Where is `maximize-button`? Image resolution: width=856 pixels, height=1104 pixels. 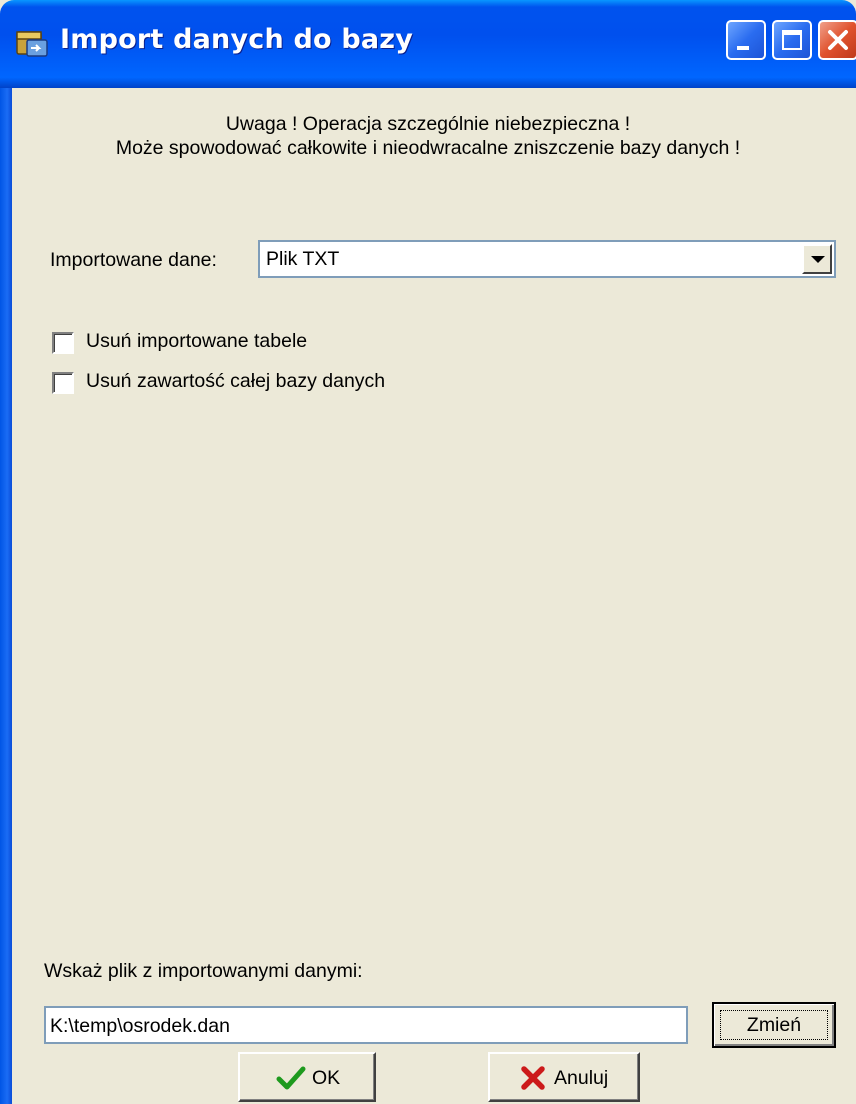
maximize-button is located at coordinates (792, 40).